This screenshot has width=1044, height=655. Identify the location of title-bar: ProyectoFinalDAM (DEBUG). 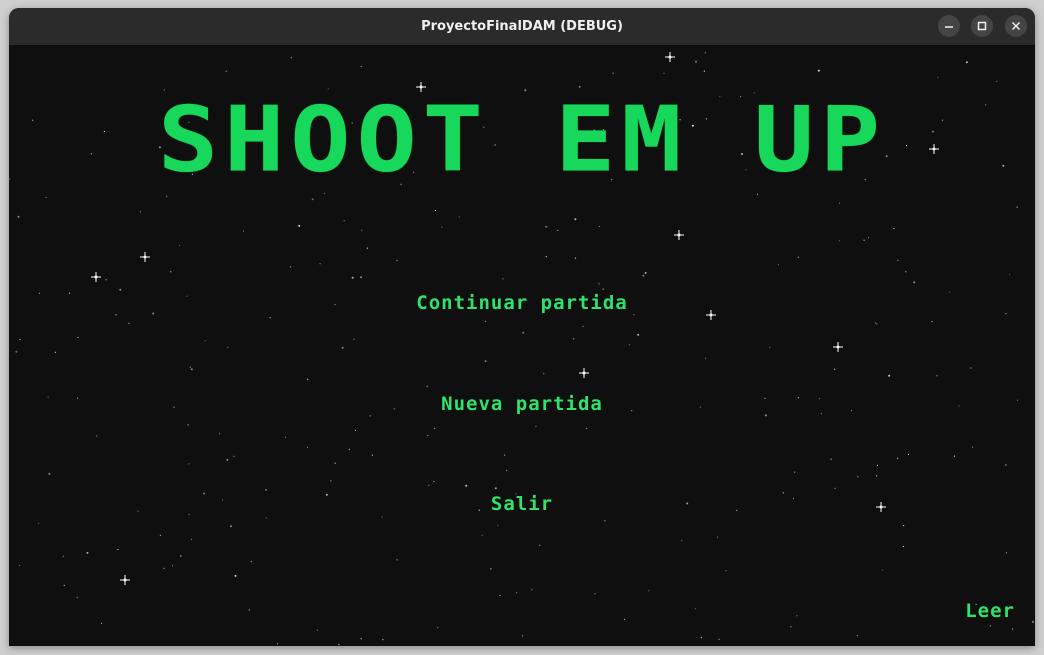
(522, 27).